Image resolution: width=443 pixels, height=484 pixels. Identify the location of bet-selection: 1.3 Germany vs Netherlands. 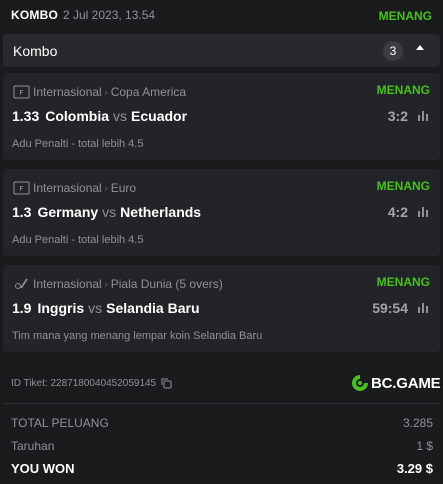
(106, 212).